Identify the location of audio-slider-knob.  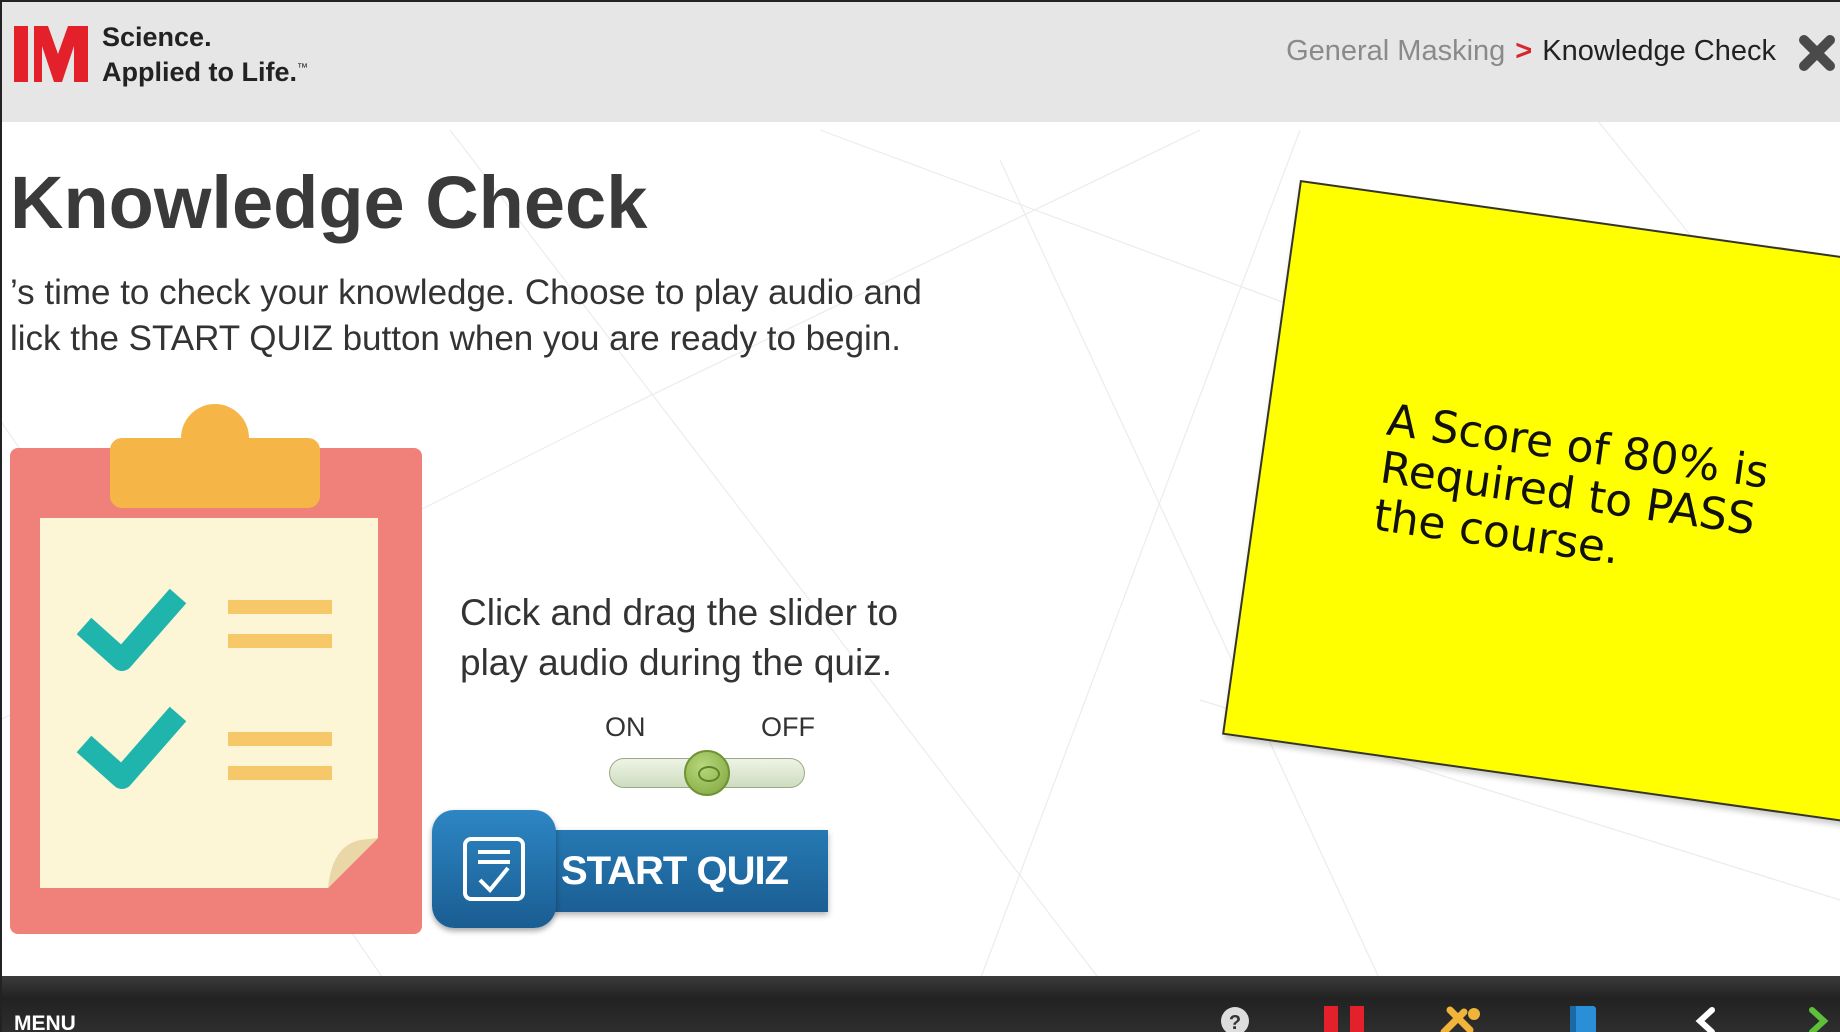
(707, 773).